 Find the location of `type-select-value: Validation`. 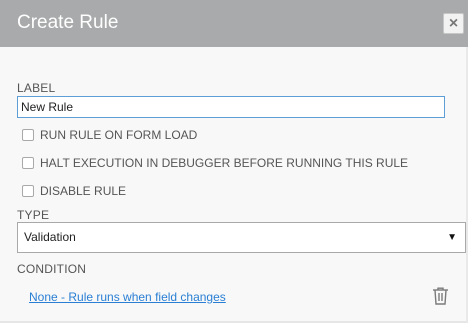

type-select-value: Validation is located at coordinates (50, 237).